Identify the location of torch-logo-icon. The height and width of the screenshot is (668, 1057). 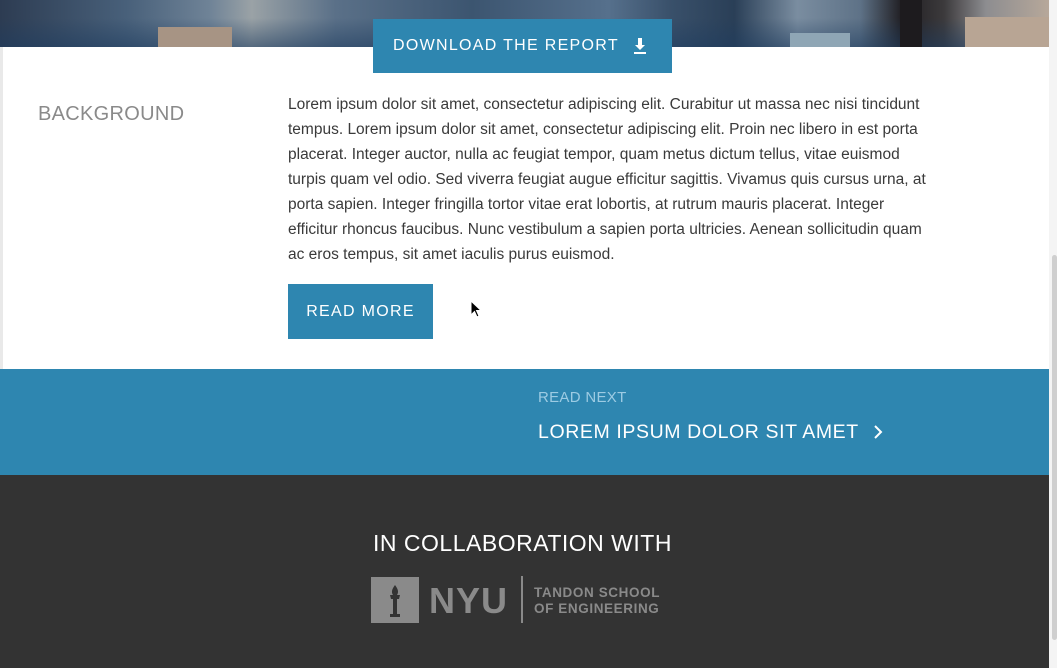
(395, 600).